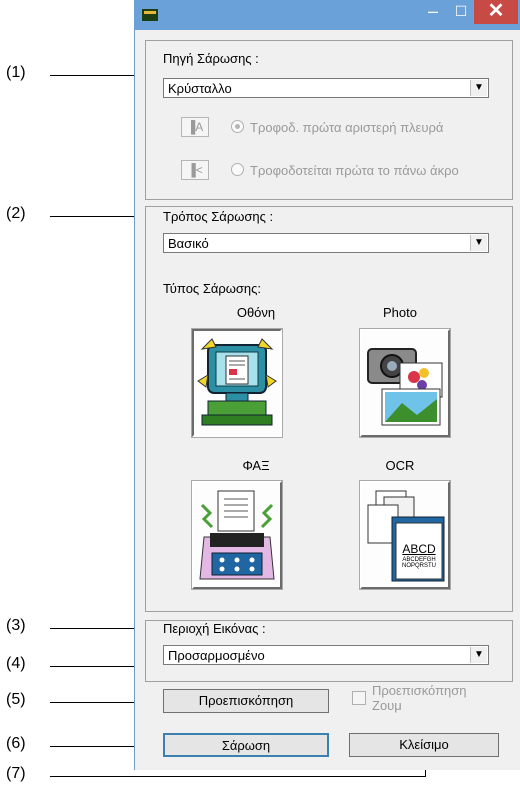 Image resolution: width=520 pixels, height=785 pixels. What do you see at coordinates (16, 72) in the screenshot?
I see `callout-1: (1)` at bounding box center [16, 72].